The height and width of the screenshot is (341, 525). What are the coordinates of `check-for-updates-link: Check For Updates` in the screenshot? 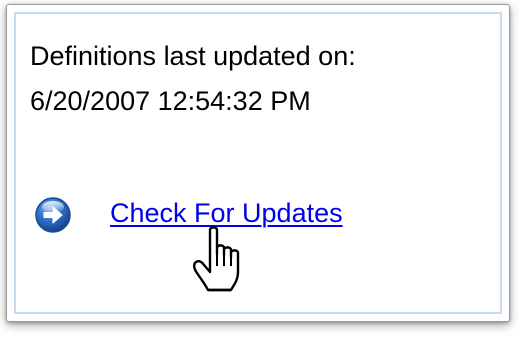 It's located at (226, 213).